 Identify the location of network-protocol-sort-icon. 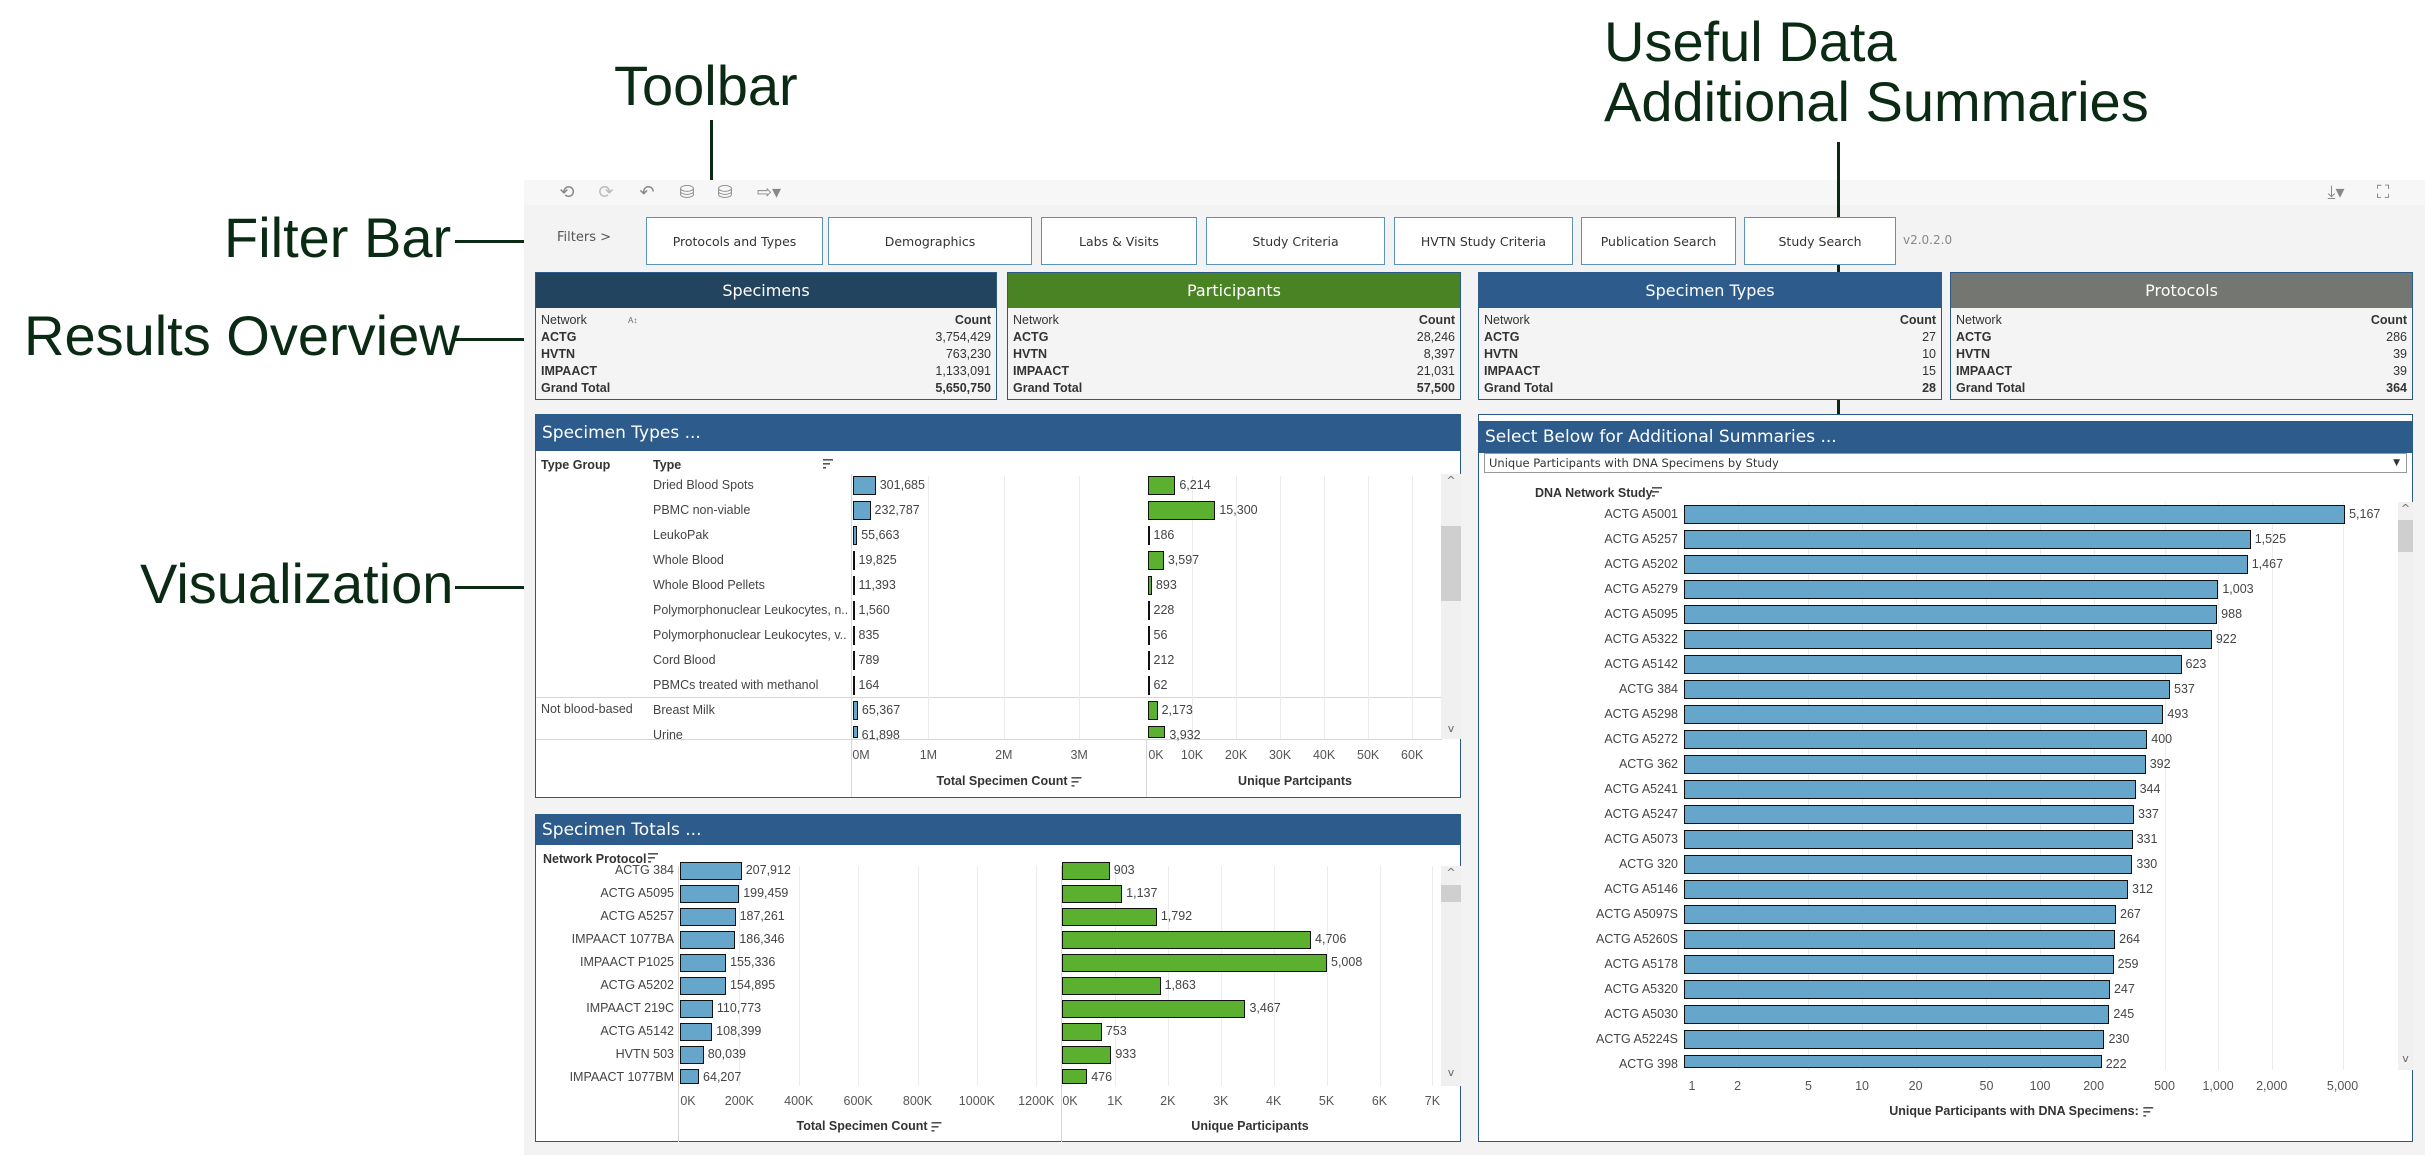
(654, 858).